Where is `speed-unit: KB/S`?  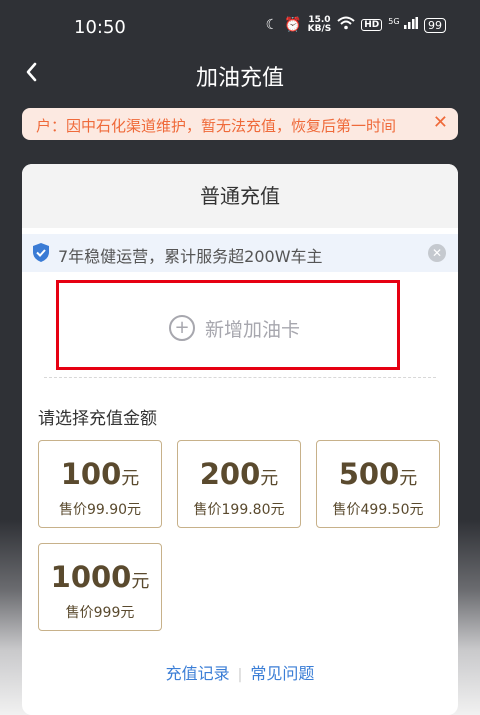 speed-unit: KB/S is located at coordinates (319, 29).